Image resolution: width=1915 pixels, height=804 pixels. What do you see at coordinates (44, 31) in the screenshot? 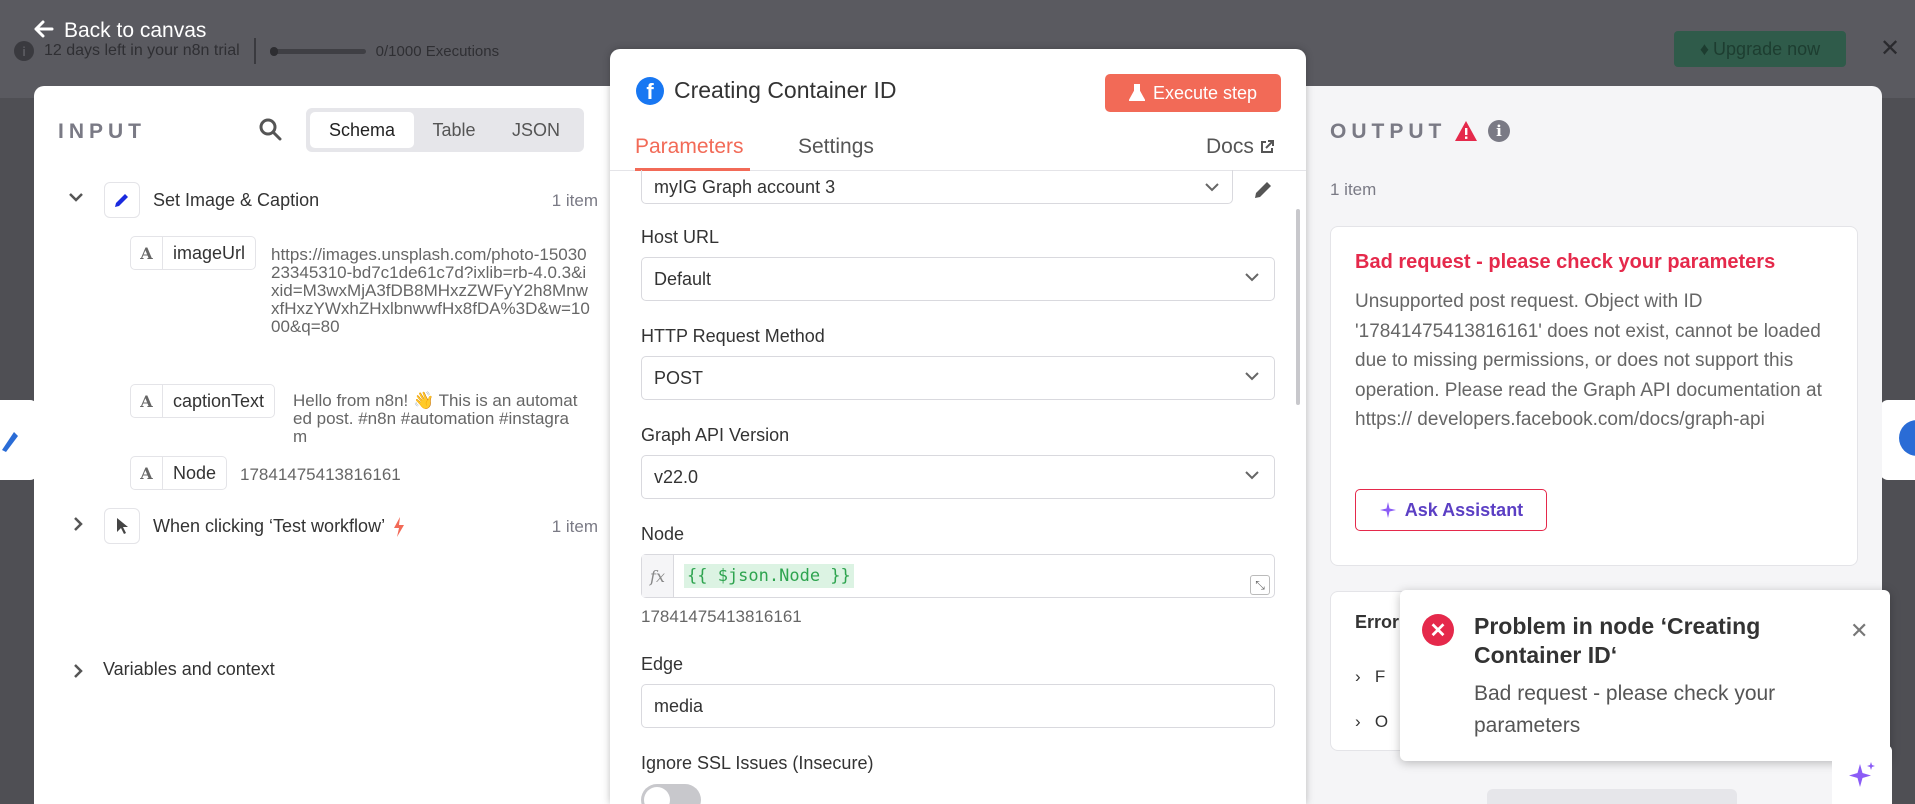
I see `arrow-left-icon` at bounding box center [44, 31].